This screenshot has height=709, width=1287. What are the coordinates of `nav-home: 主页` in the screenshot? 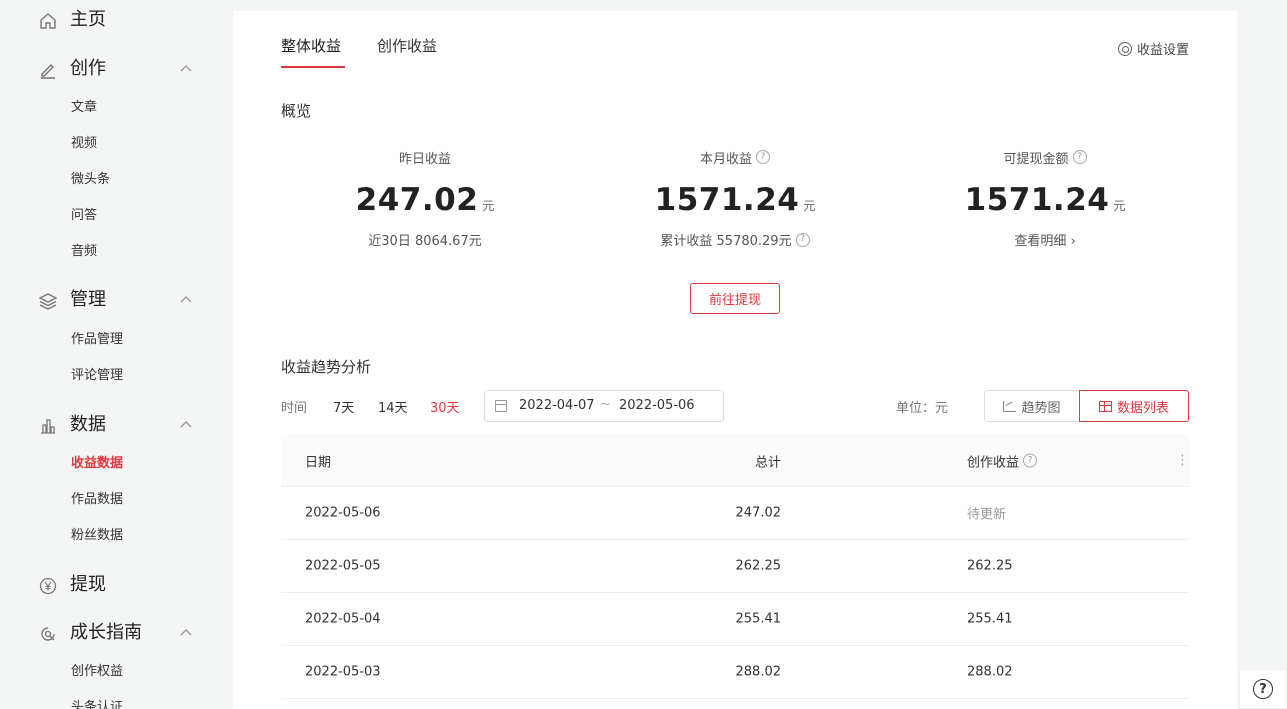 It's located at (116, 20).